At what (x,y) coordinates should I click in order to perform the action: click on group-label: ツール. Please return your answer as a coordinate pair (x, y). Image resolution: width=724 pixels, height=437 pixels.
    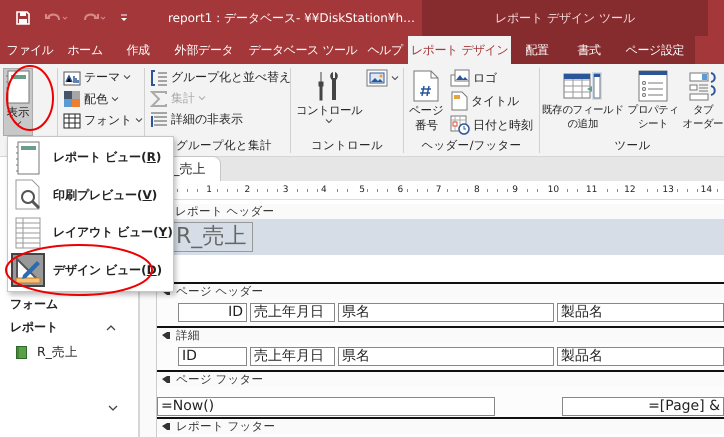
    Looking at the image, I should click on (632, 145).